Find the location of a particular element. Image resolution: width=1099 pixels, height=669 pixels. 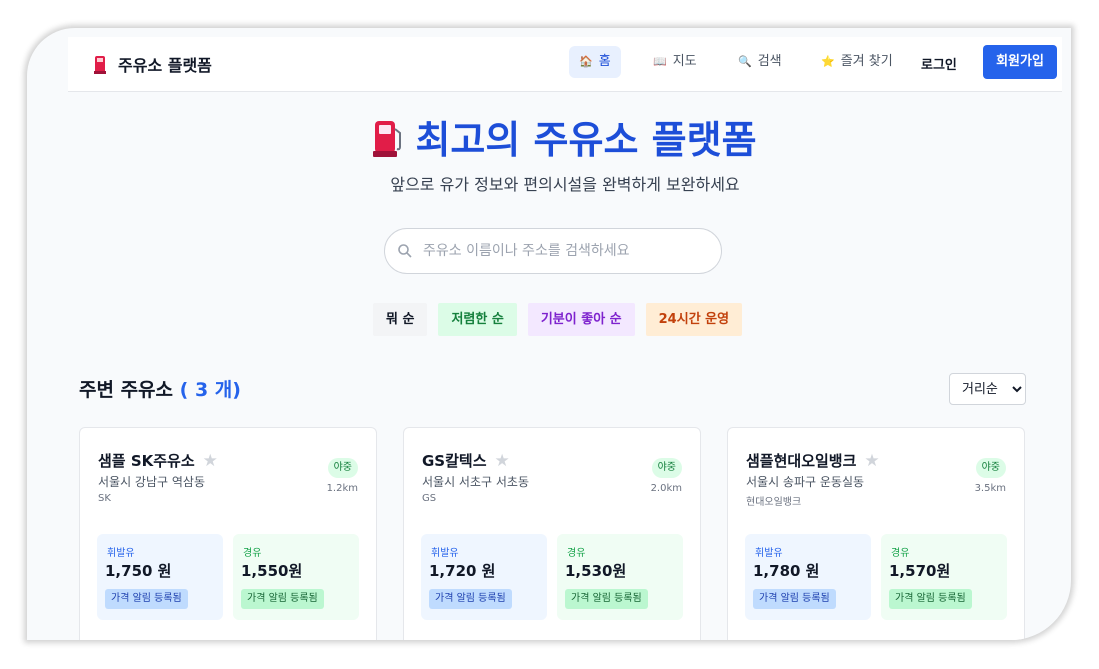

map-icon: 📖 is located at coordinates (660, 61).